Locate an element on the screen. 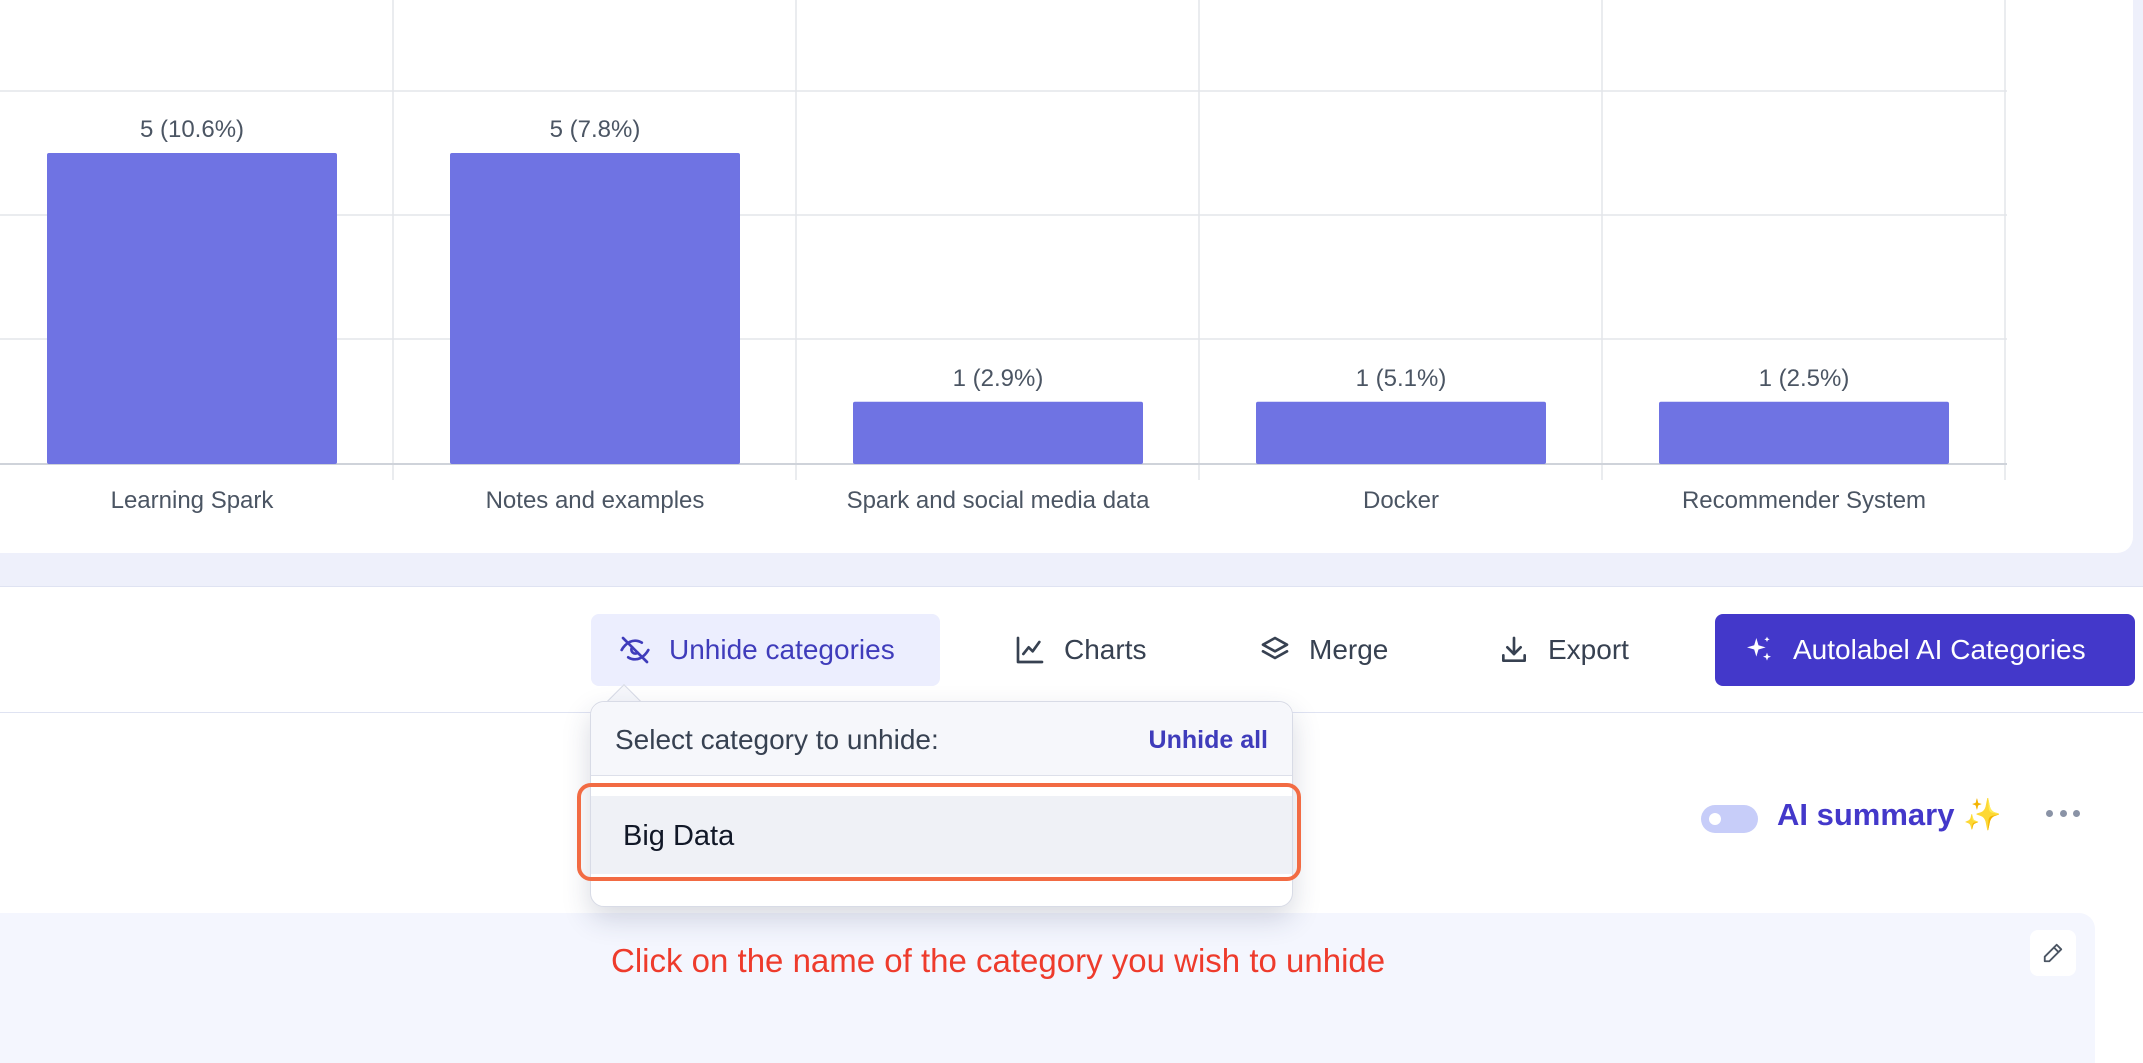  merge-button: Merge is located at coordinates (1323, 650).